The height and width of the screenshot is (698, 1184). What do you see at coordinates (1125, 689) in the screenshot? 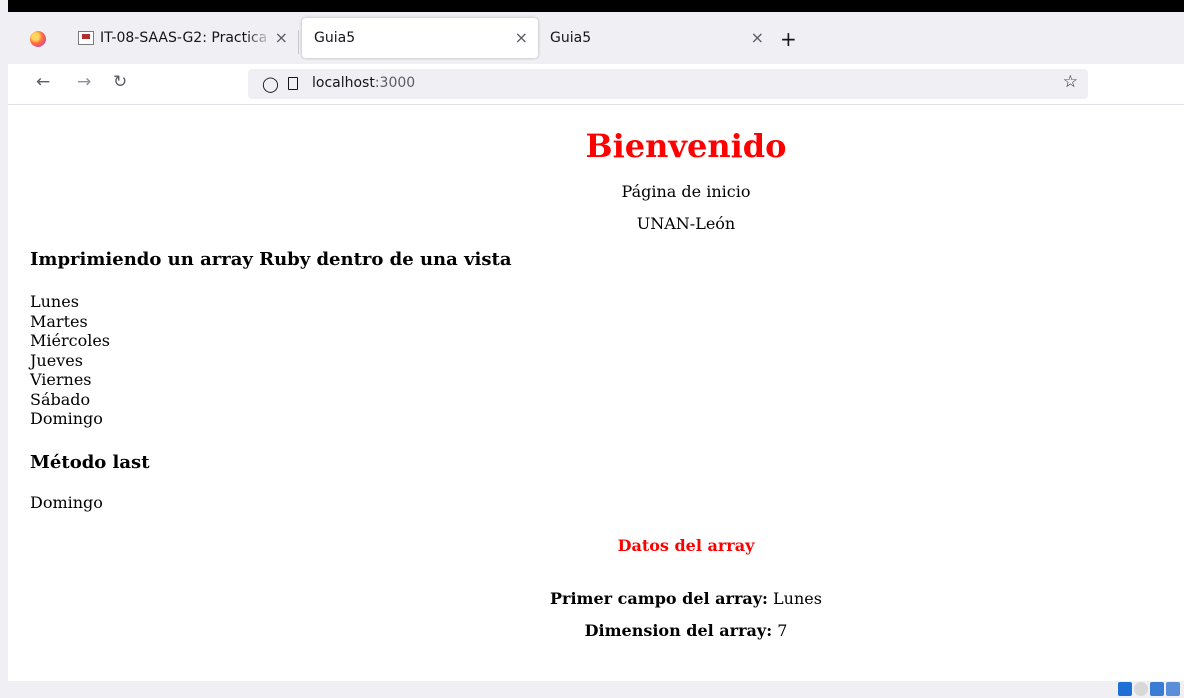
I see `network-icon` at bounding box center [1125, 689].